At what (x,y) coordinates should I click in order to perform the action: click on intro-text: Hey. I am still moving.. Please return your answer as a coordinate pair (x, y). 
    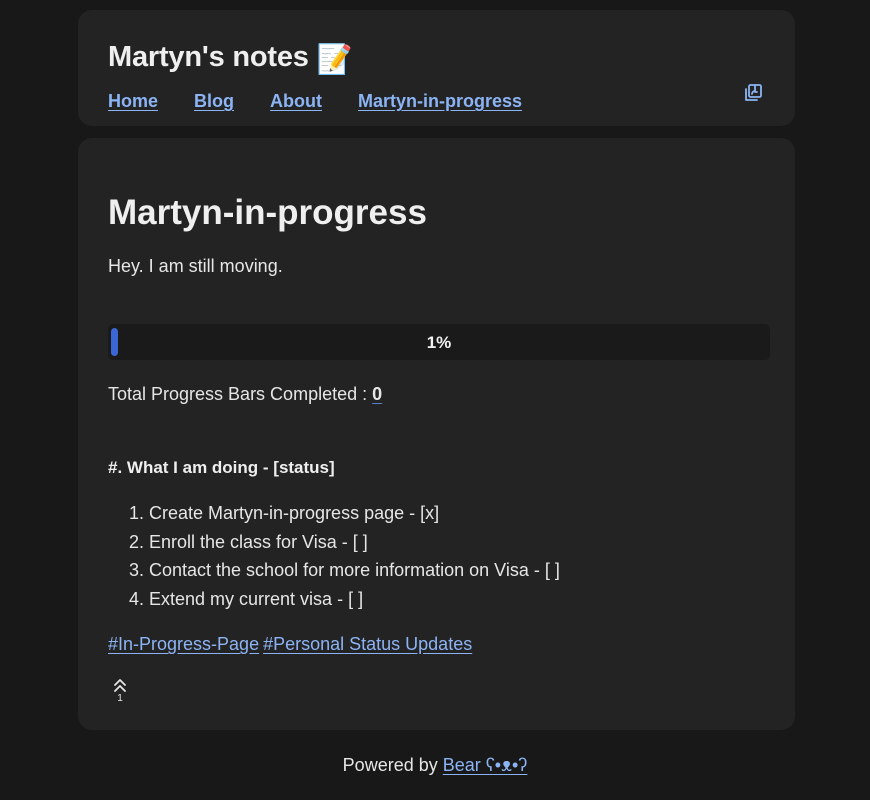
    Looking at the image, I should click on (195, 266).